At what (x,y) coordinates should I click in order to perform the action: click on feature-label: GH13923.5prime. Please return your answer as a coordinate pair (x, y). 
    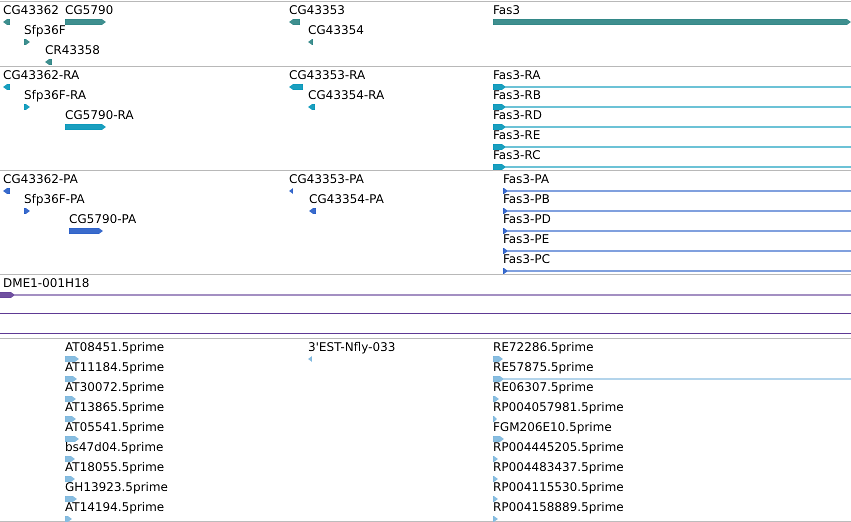
    Looking at the image, I should click on (116, 487).